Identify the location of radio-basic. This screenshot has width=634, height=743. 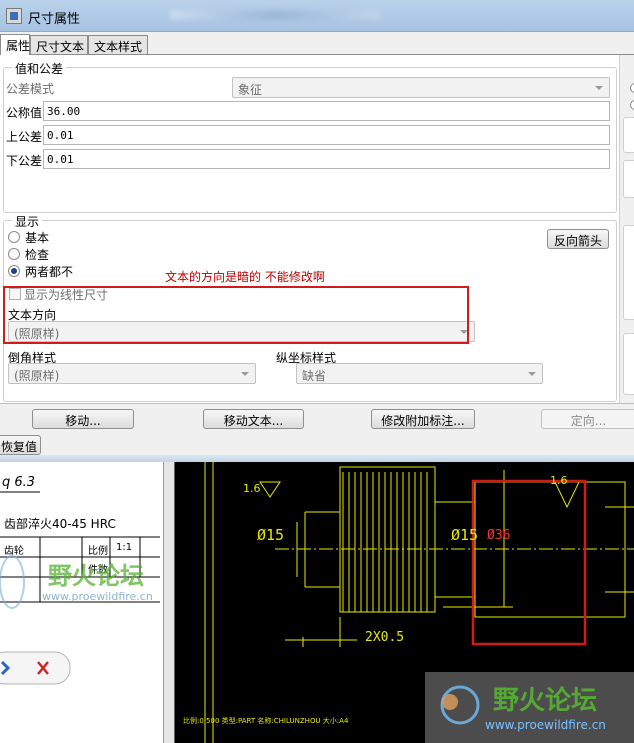
(14, 237).